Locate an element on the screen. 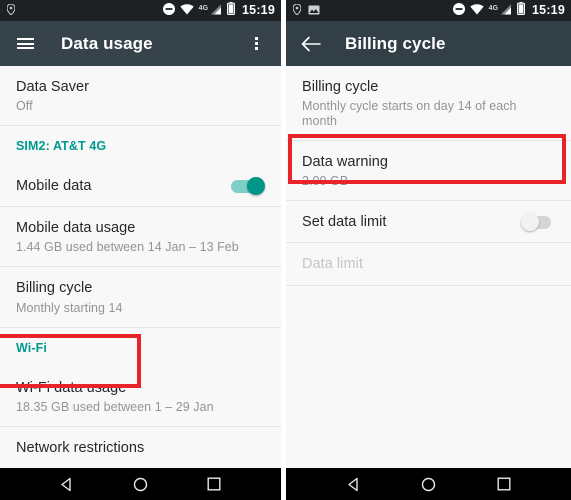 The image size is (571, 500). list-divider is located at coordinates (428, 285).